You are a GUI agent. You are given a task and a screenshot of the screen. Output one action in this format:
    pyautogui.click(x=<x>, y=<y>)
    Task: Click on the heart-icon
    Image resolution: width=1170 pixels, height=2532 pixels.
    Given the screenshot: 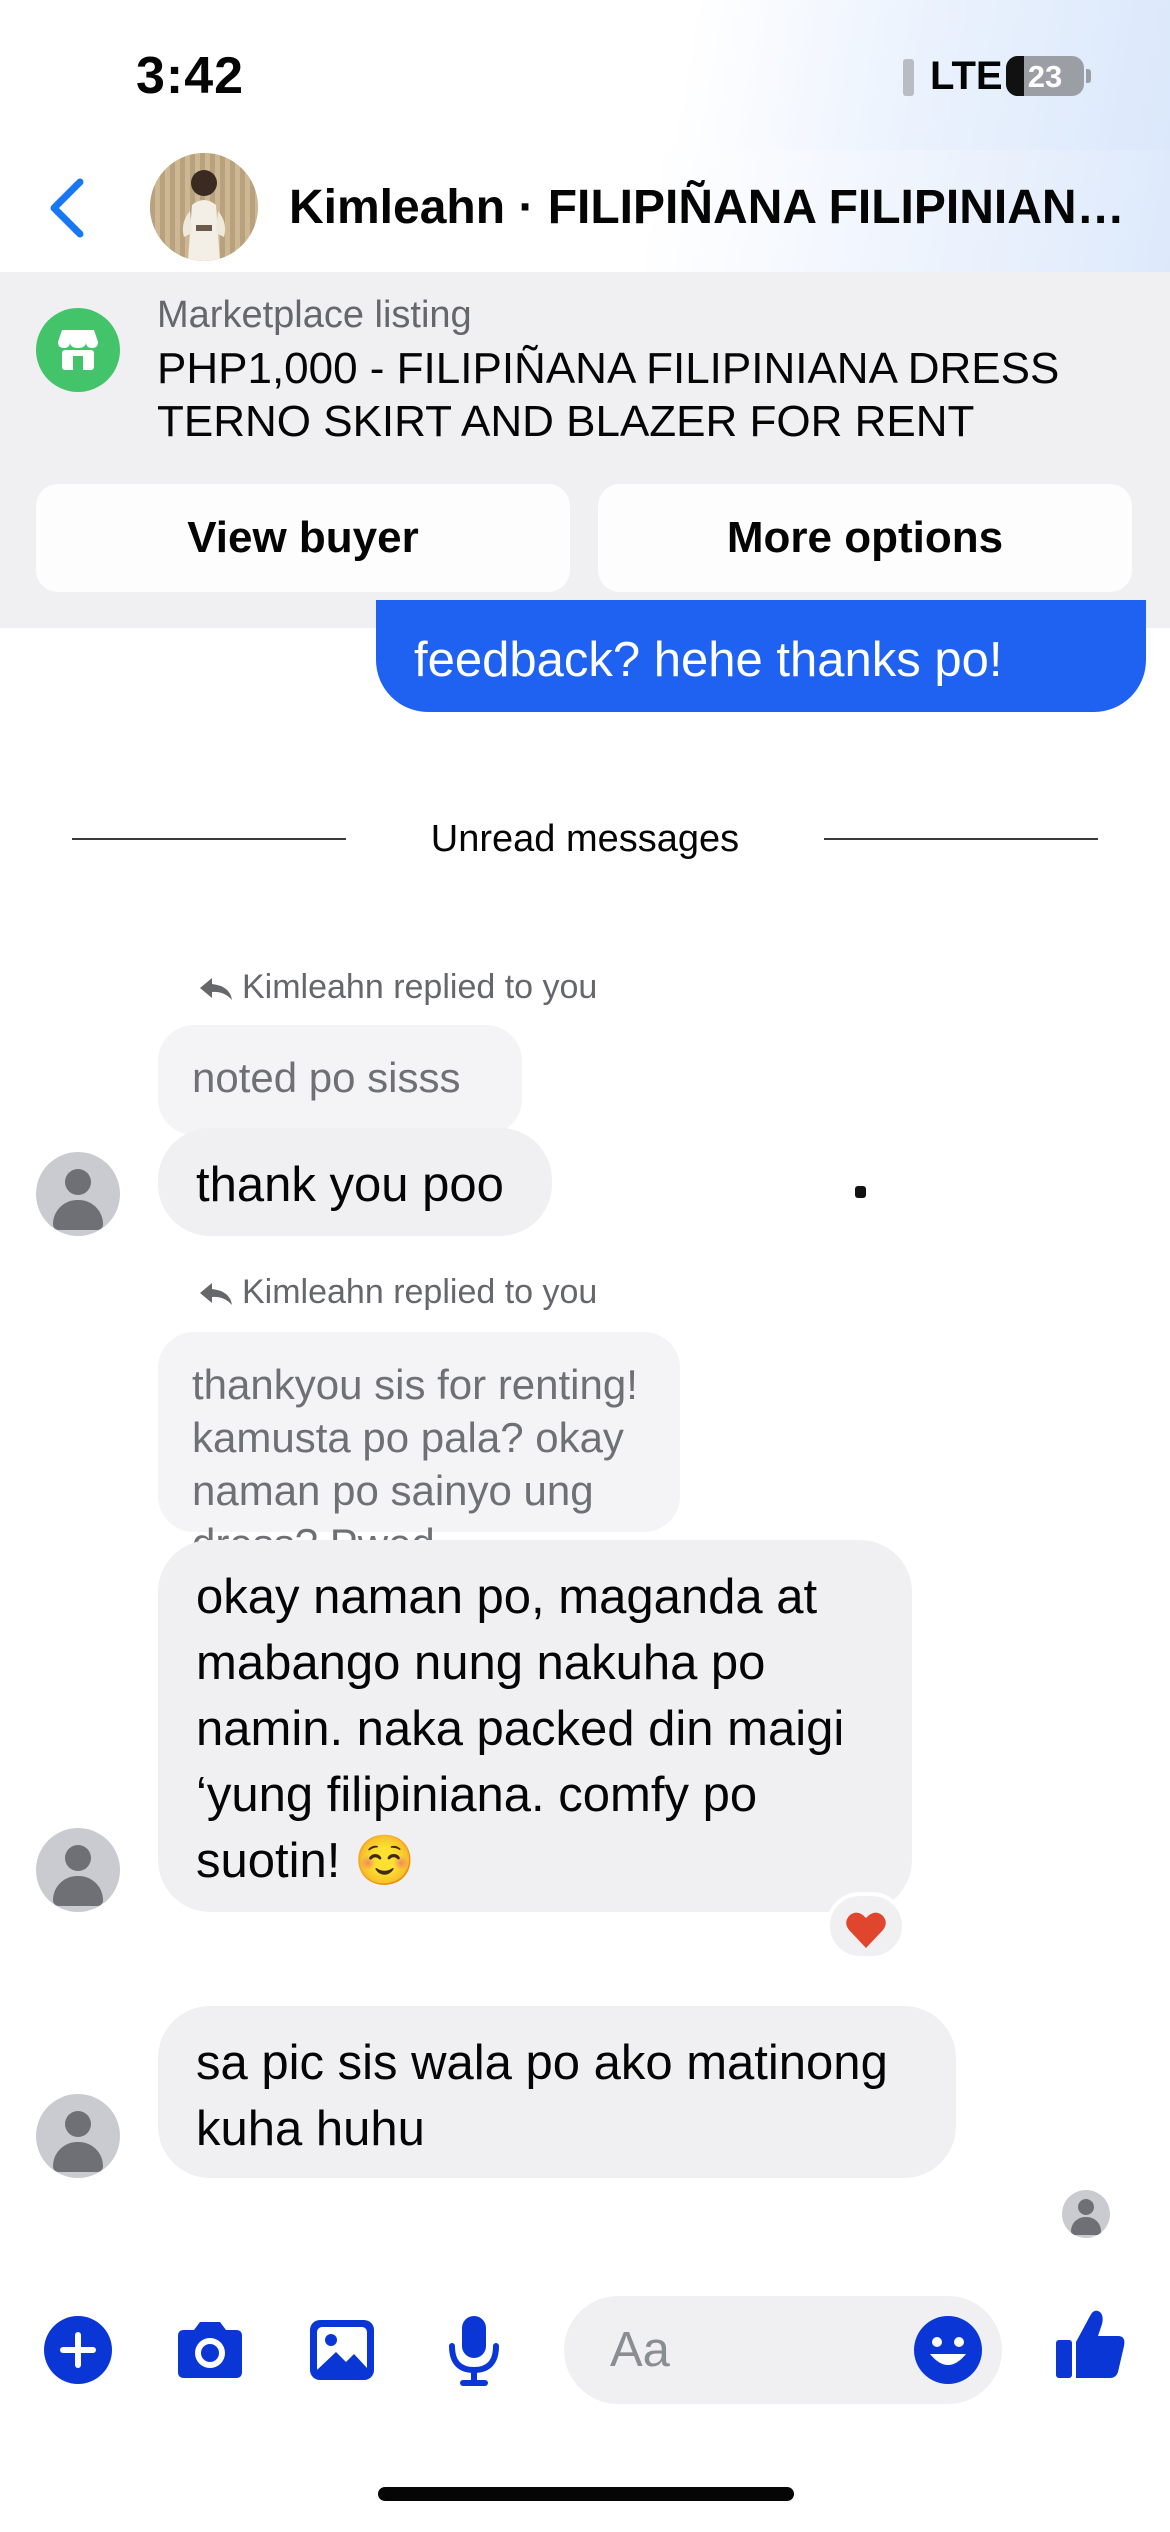 What is the action you would take?
    pyautogui.click(x=866, y=1930)
    